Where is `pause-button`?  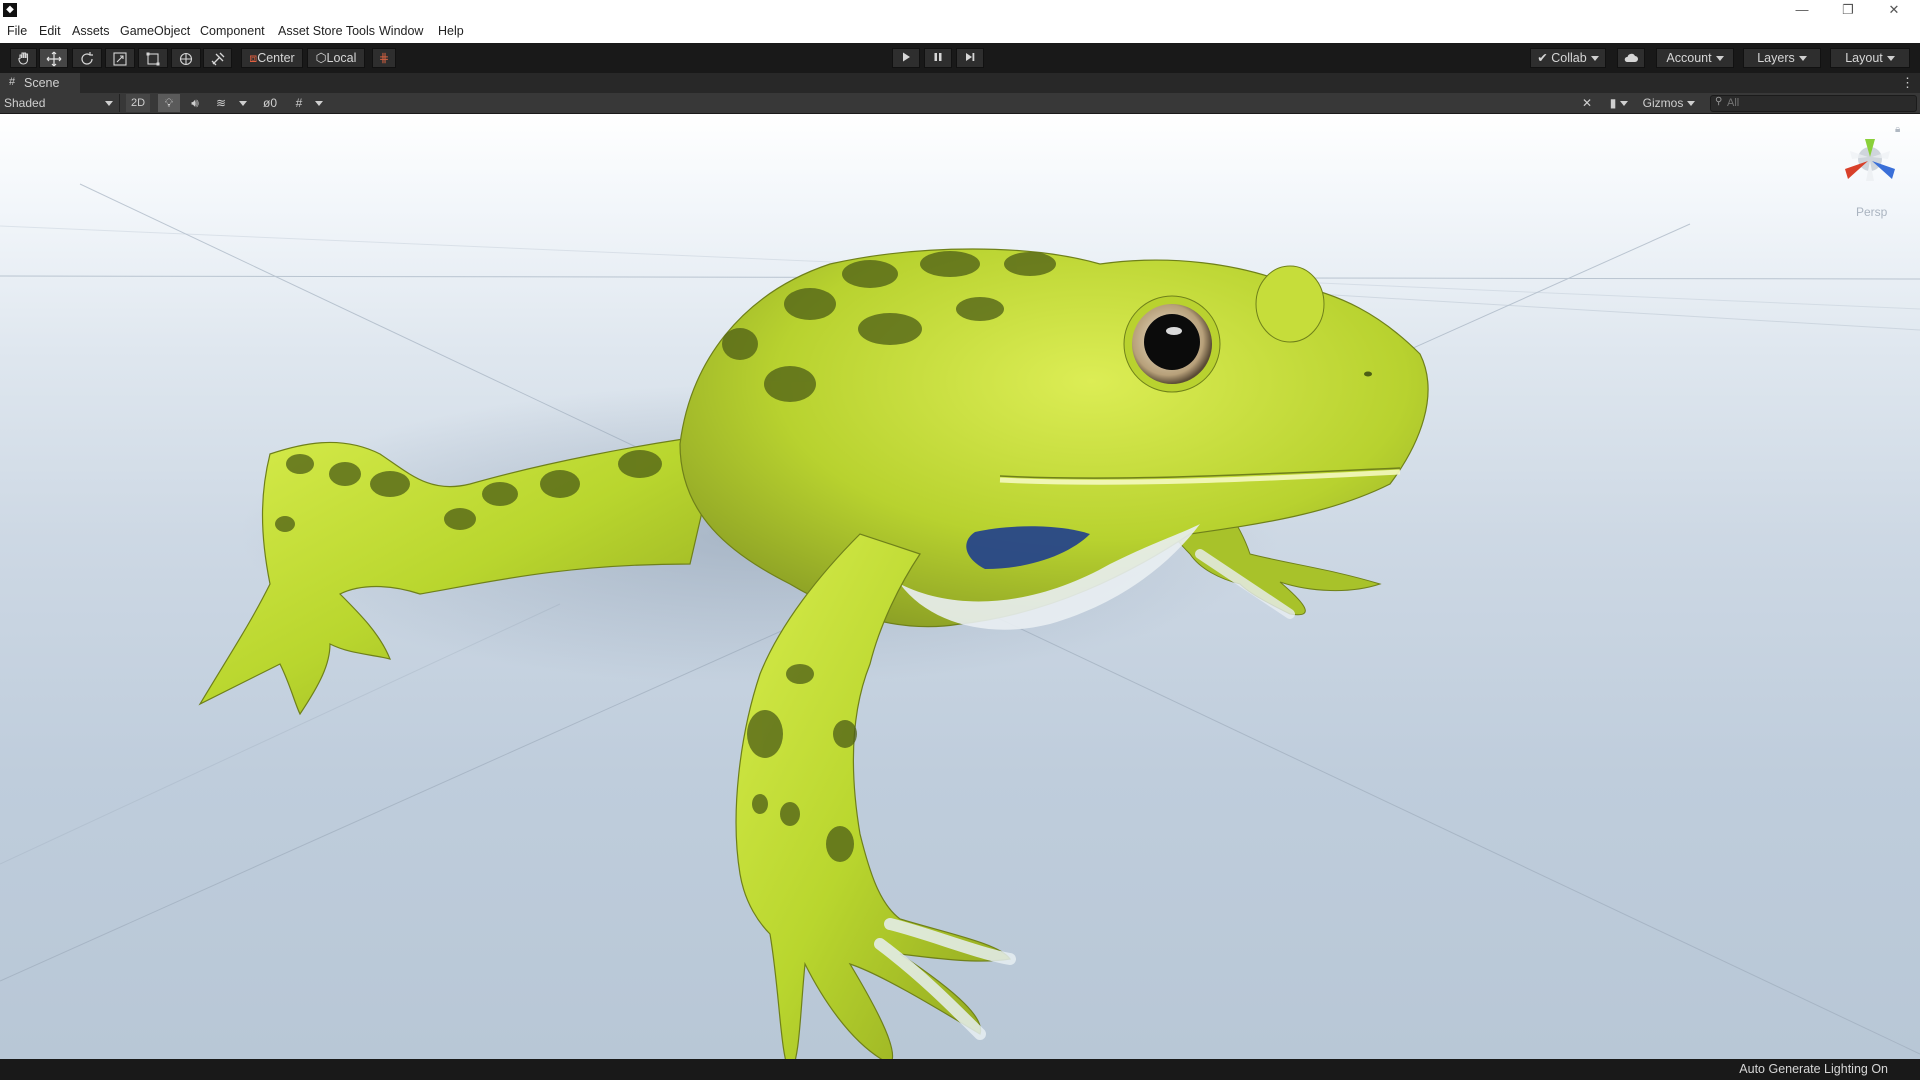 pause-button is located at coordinates (938, 58).